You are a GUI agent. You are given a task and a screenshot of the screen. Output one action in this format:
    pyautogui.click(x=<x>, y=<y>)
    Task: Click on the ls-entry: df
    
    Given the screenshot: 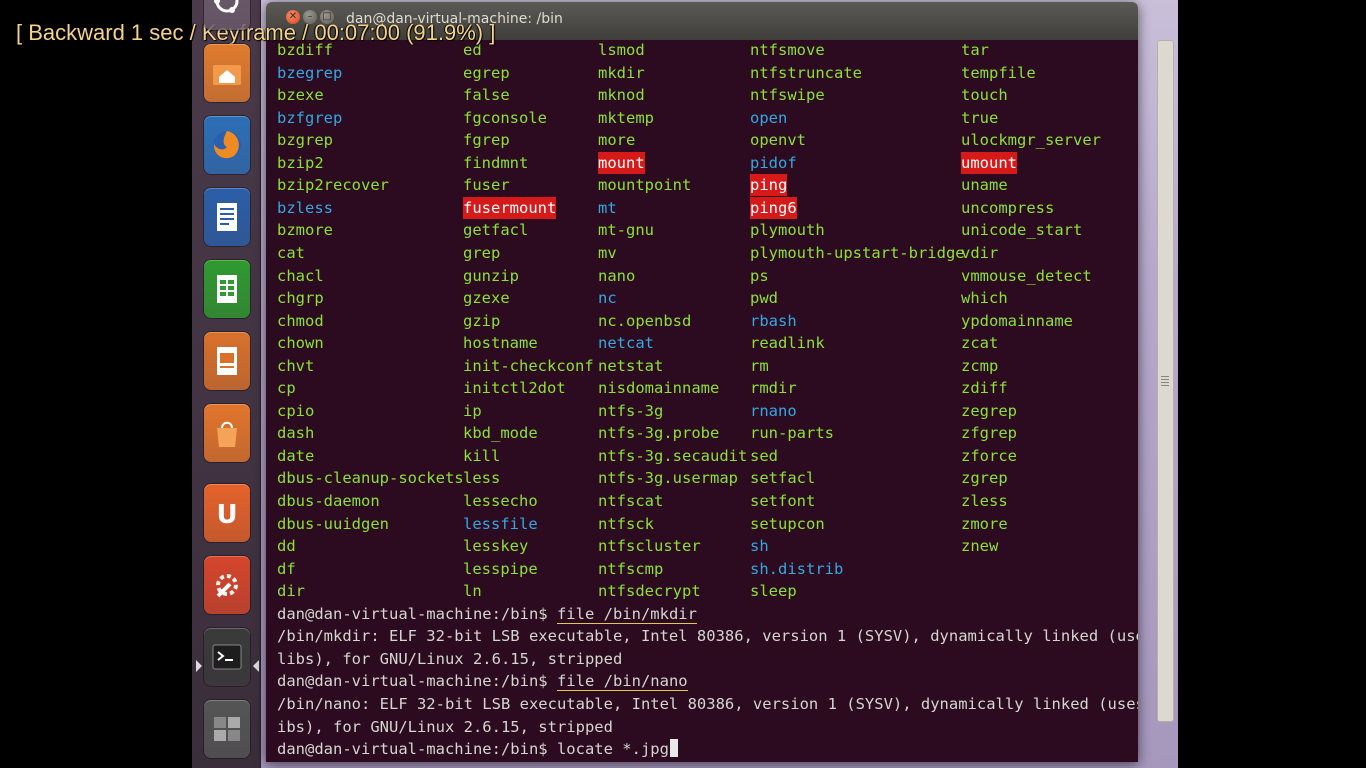 What is the action you would take?
    pyautogui.click(x=286, y=568)
    